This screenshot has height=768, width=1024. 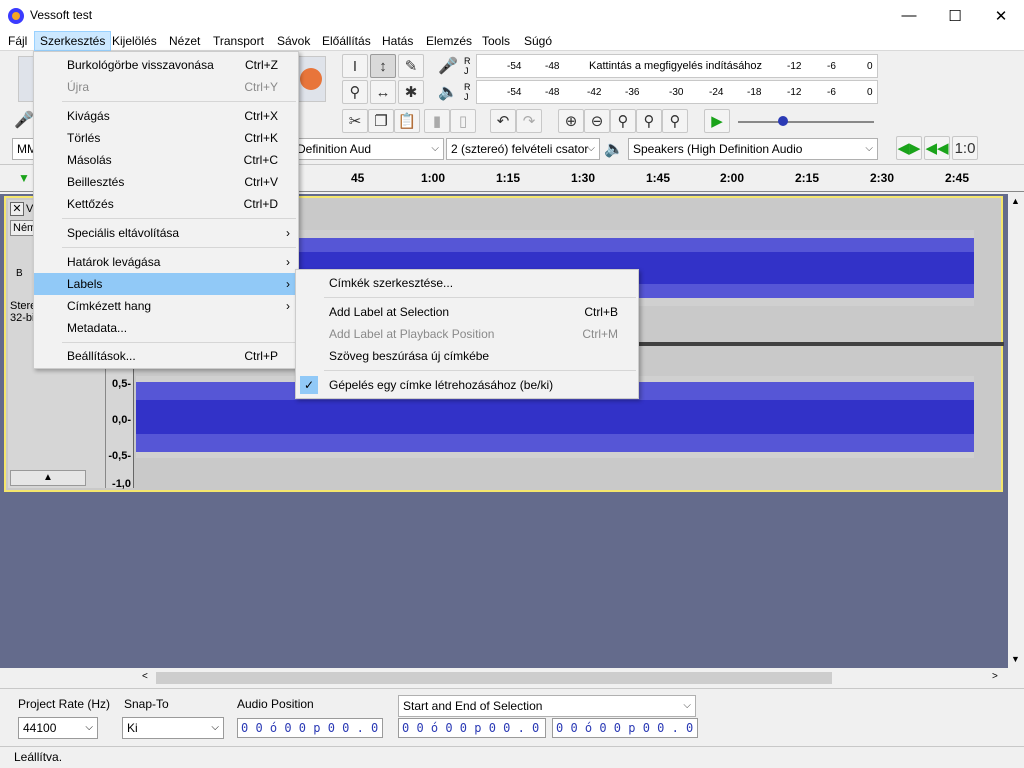 I want to click on draw-tool-icon: ✎, so click(x=411, y=66).